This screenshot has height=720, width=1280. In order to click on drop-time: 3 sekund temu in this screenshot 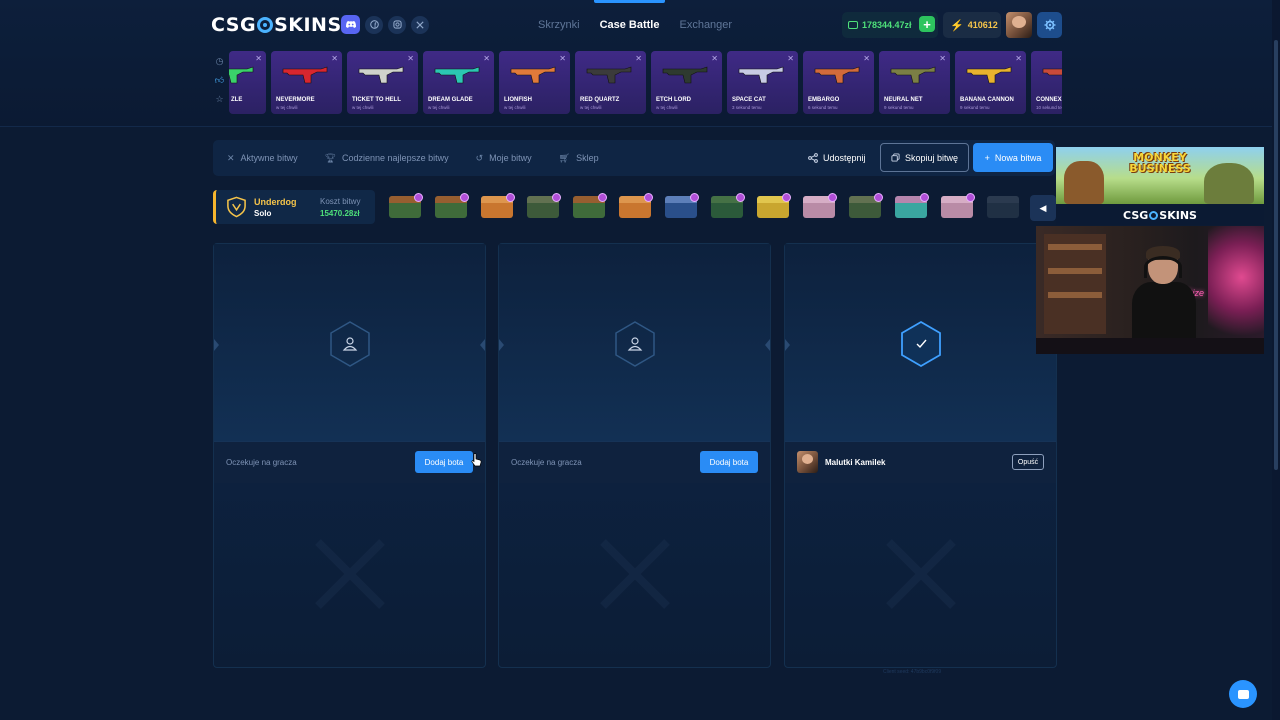, I will do `click(747, 107)`.